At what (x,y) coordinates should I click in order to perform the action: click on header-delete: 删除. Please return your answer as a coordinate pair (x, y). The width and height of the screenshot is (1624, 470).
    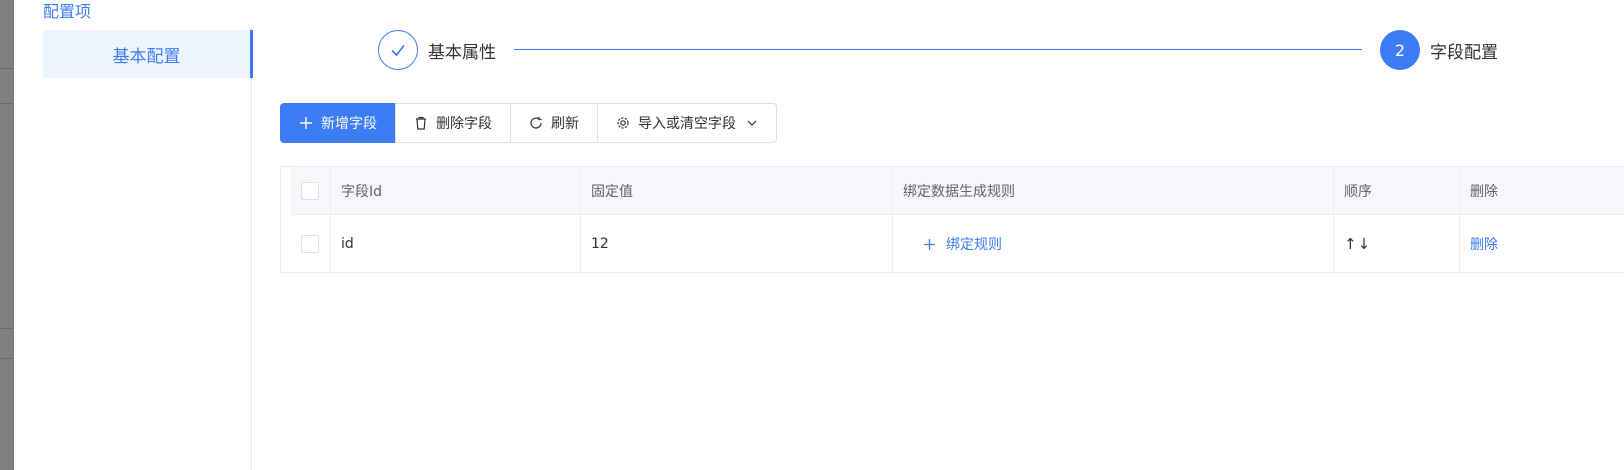
    Looking at the image, I should click on (1484, 191).